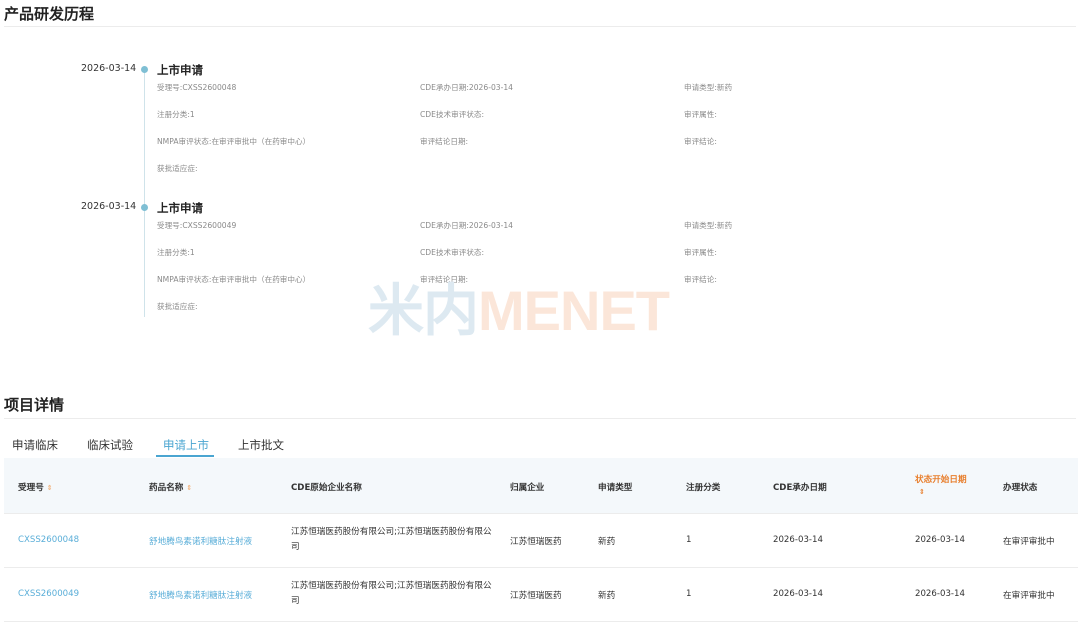 This screenshot has width=1080, height=624. I want to click on menet-watermark: 米内MENET, so click(519, 310).